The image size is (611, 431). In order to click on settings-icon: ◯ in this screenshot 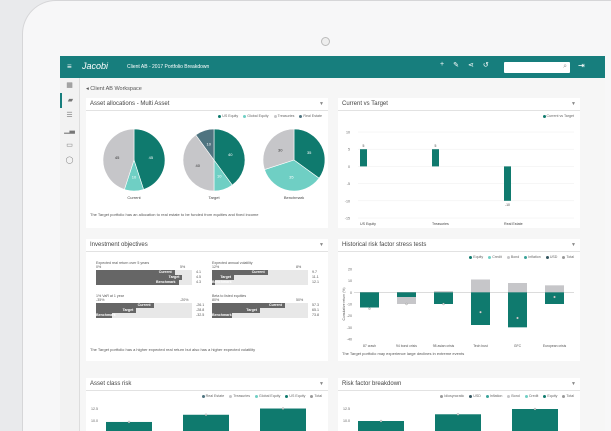, I will do `click(69, 160)`.